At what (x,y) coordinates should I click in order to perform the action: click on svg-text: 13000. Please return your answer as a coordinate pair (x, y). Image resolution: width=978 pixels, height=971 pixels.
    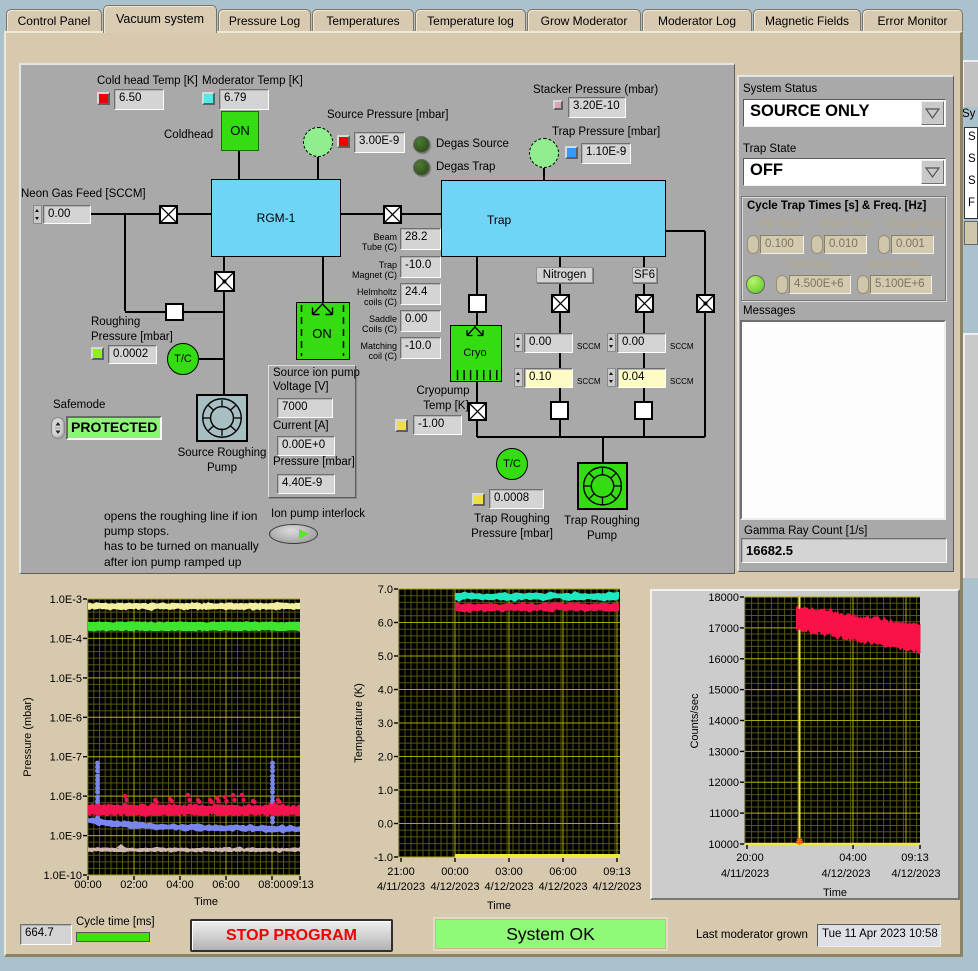
    Looking at the image, I should click on (723, 752).